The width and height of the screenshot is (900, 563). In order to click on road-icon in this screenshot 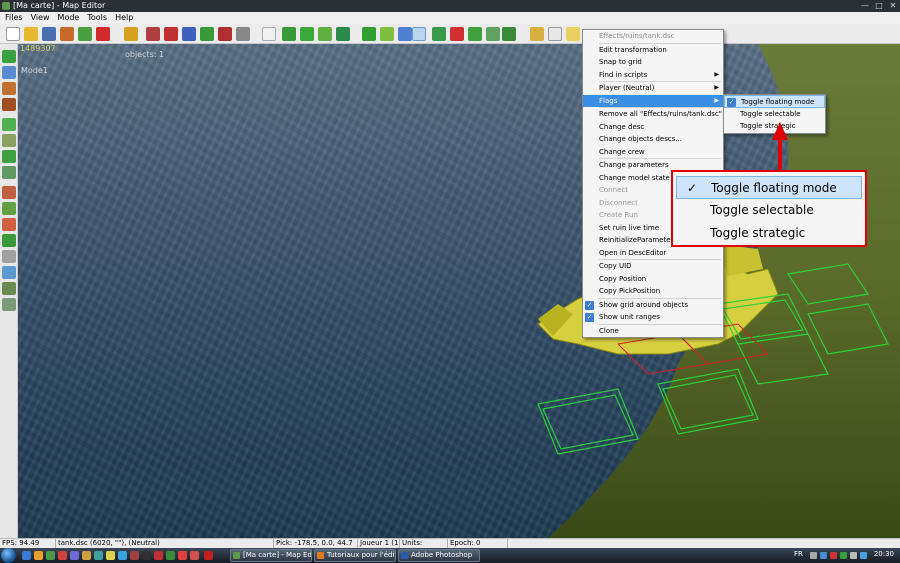, I will do `click(387, 34)`.